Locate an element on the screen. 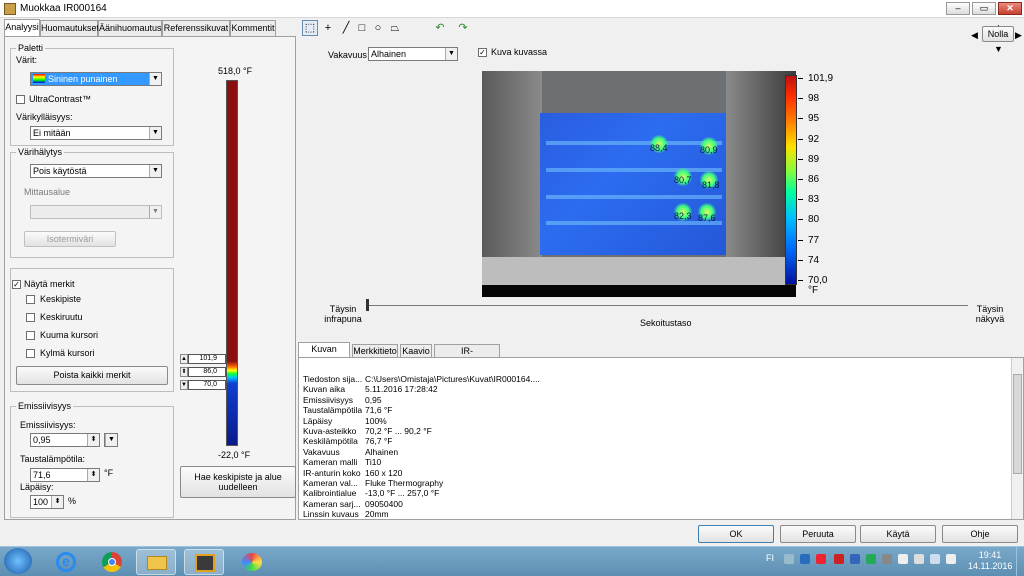  rotate-left-icon: ↶ is located at coordinates (440, 28).